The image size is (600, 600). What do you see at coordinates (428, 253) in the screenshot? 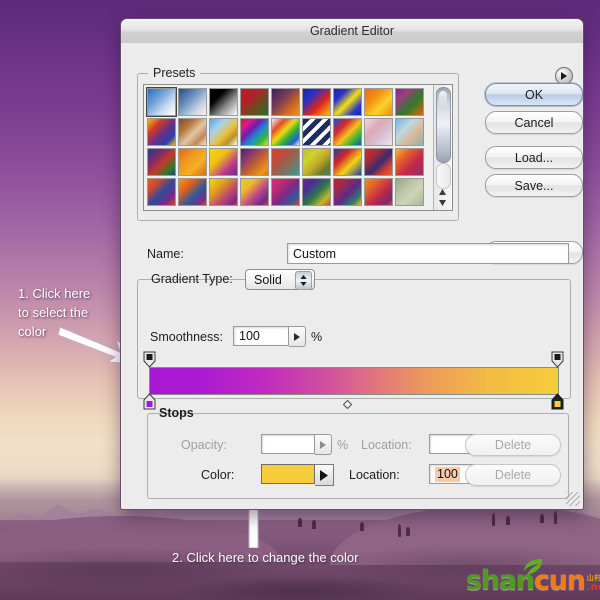
I see `name-input: Custom` at bounding box center [428, 253].